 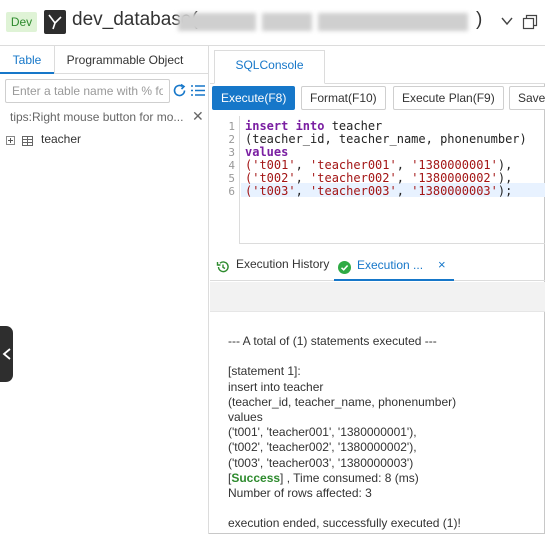 I want to click on statement-line: values, so click(x=245, y=416).